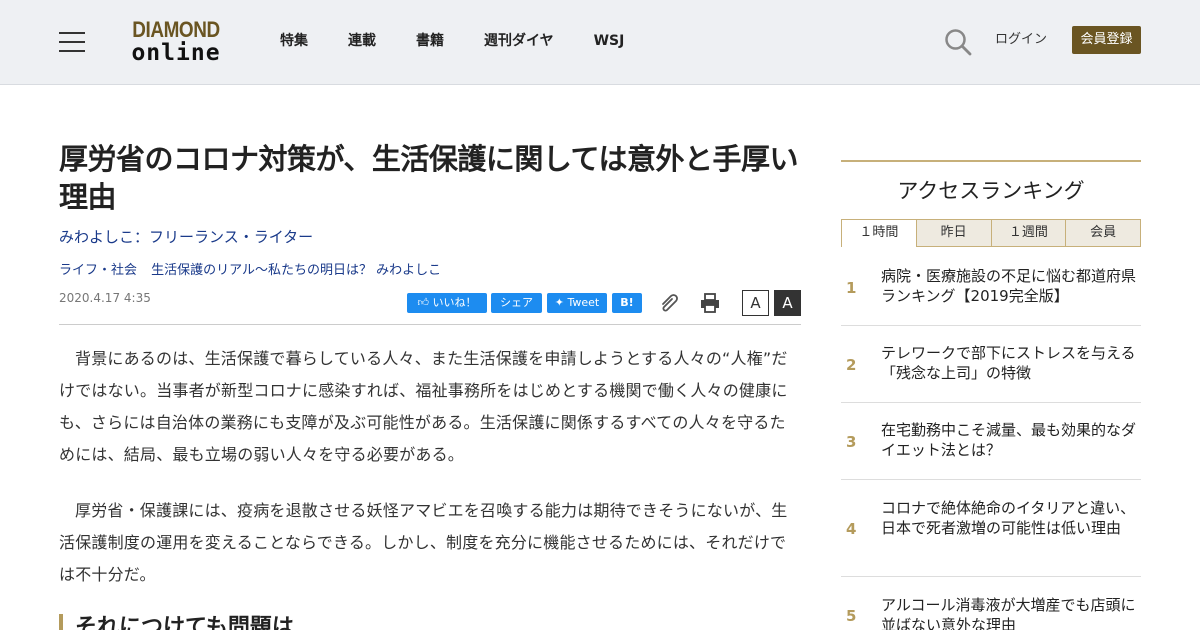 The width and height of the screenshot is (1200, 630). What do you see at coordinates (1029, 233) in the screenshot?
I see `tab-1week: １週間` at bounding box center [1029, 233].